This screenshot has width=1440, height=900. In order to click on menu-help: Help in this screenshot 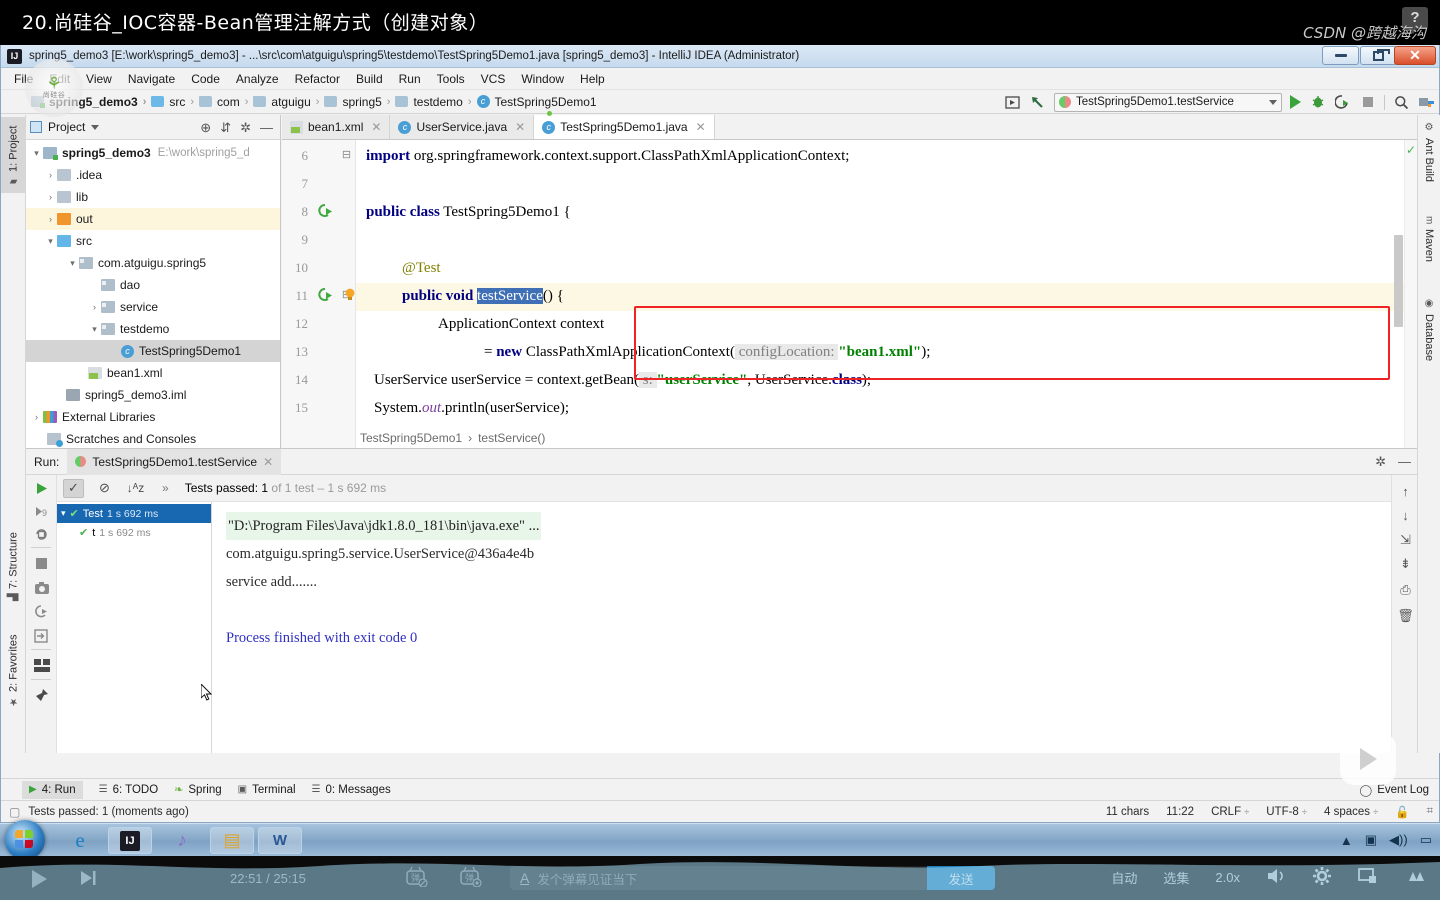, I will do `click(592, 79)`.